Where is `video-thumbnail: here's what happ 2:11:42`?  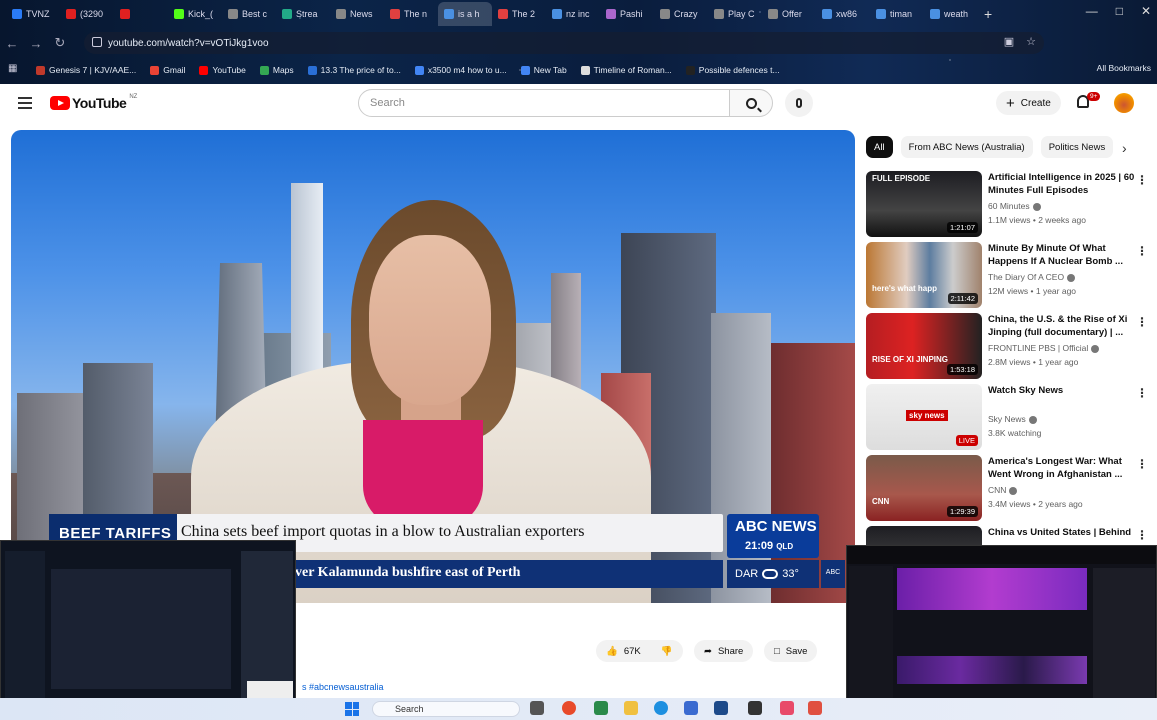
video-thumbnail: here's what happ 2:11:42 is located at coordinates (924, 275).